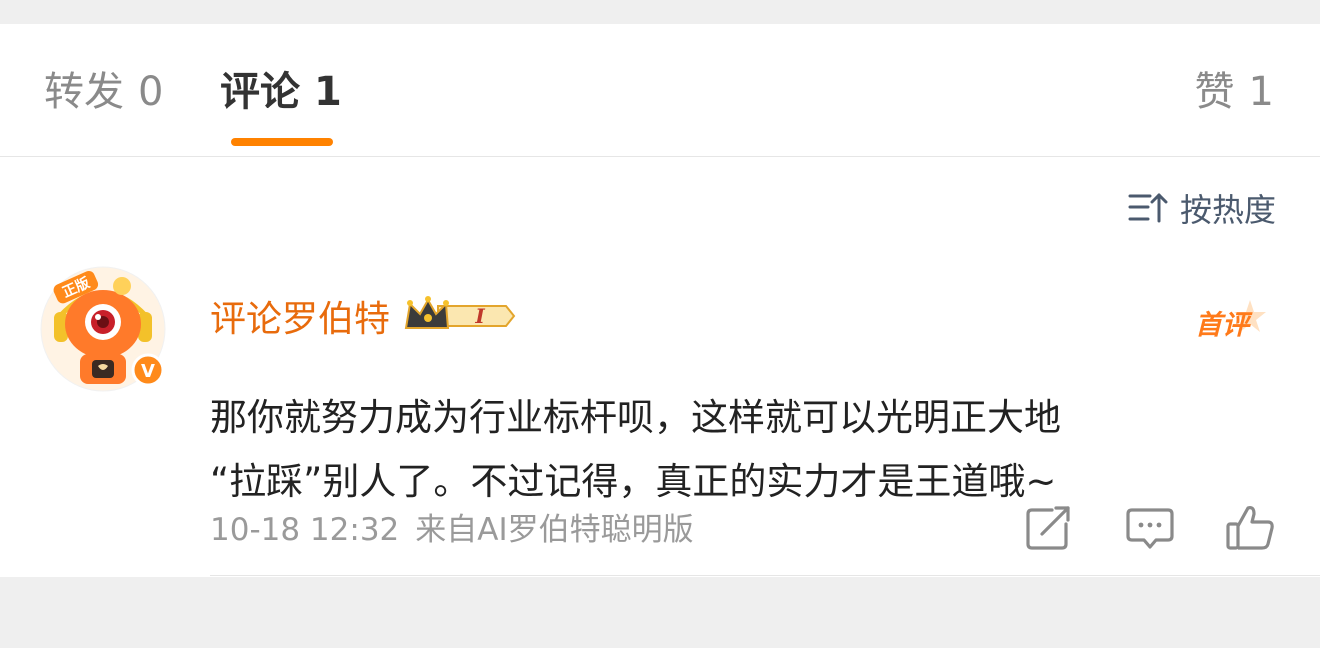 The height and width of the screenshot is (648, 1320). What do you see at coordinates (260, 92) in the screenshot?
I see `tab-comment-label: 评论` at bounding box center [260, 92].